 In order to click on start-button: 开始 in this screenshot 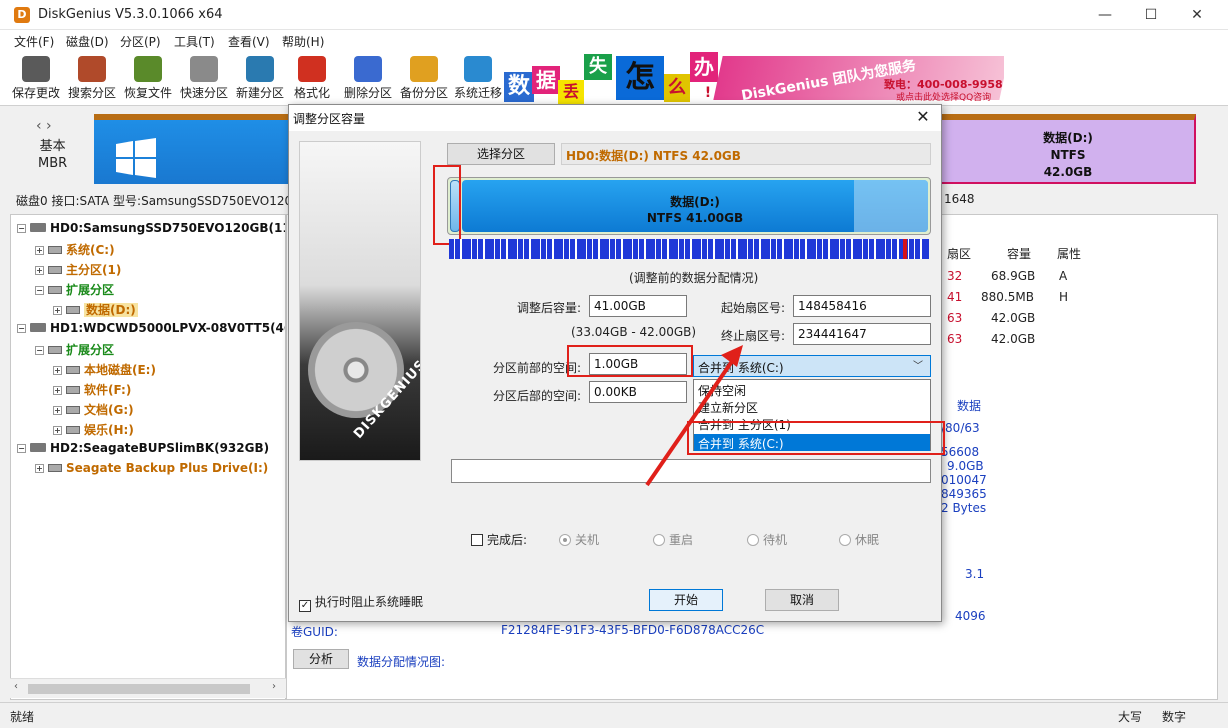, I will do `click(686, 600)`.